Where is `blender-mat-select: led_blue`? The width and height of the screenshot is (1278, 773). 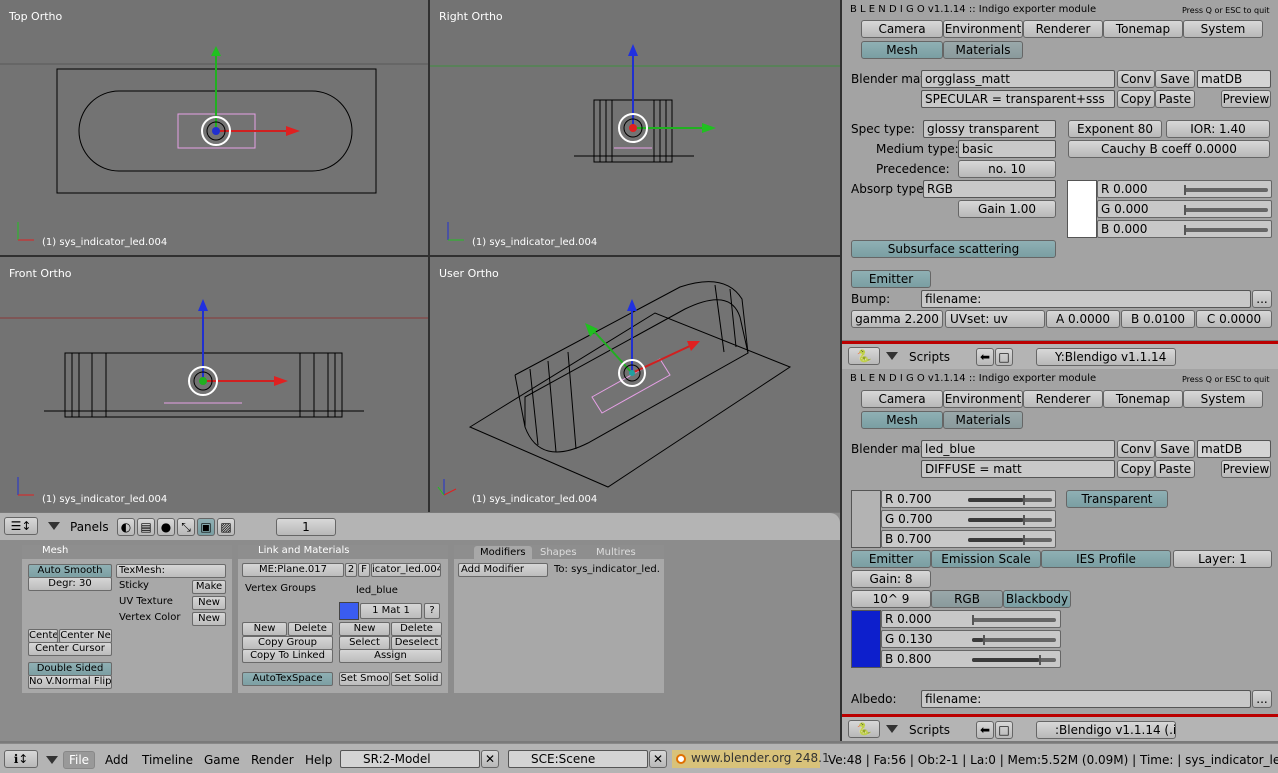
blender-mat-select: led_blue is located at coordinates (1018, 449).